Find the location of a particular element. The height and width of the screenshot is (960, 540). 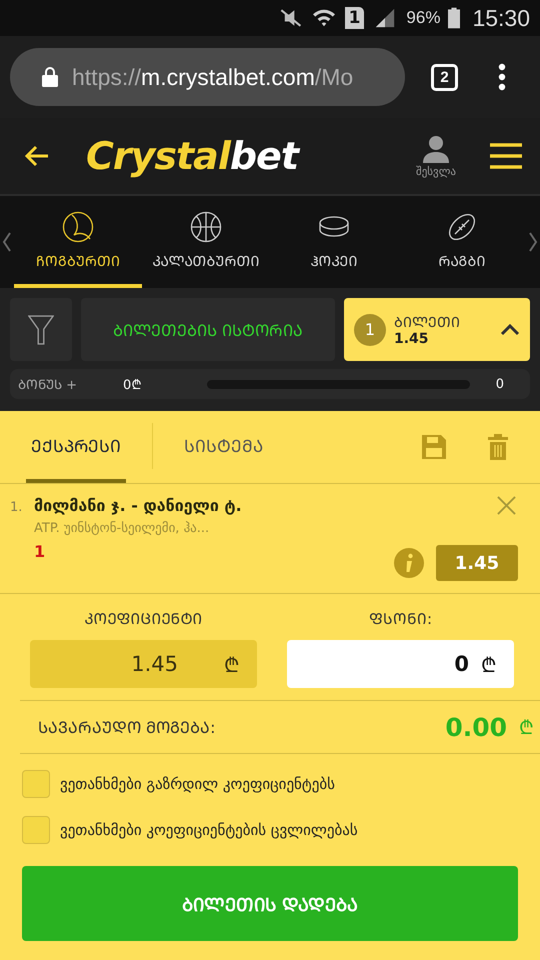

odds-field: 1.45 ₾ is located at coordinates (143, 664).